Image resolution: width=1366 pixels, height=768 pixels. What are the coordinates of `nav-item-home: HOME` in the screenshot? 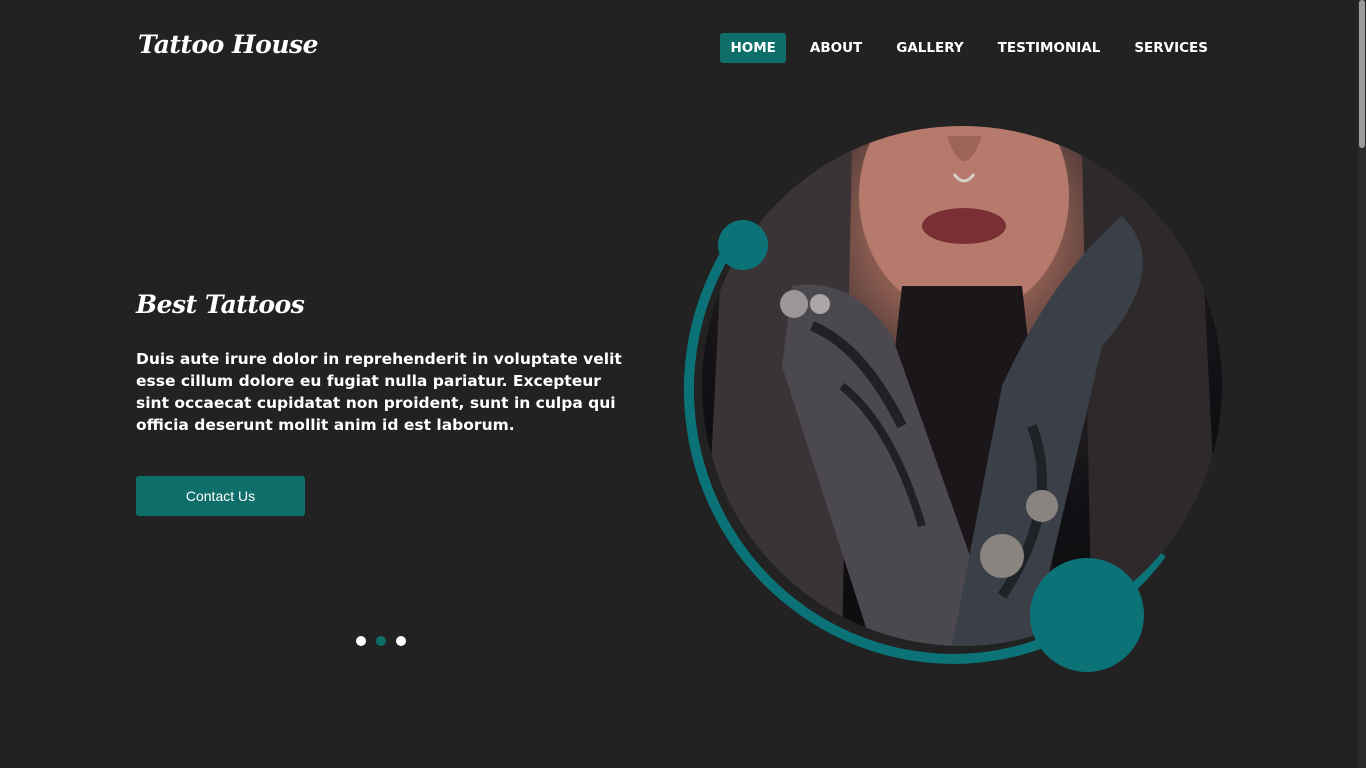 It's located at (753, 48).